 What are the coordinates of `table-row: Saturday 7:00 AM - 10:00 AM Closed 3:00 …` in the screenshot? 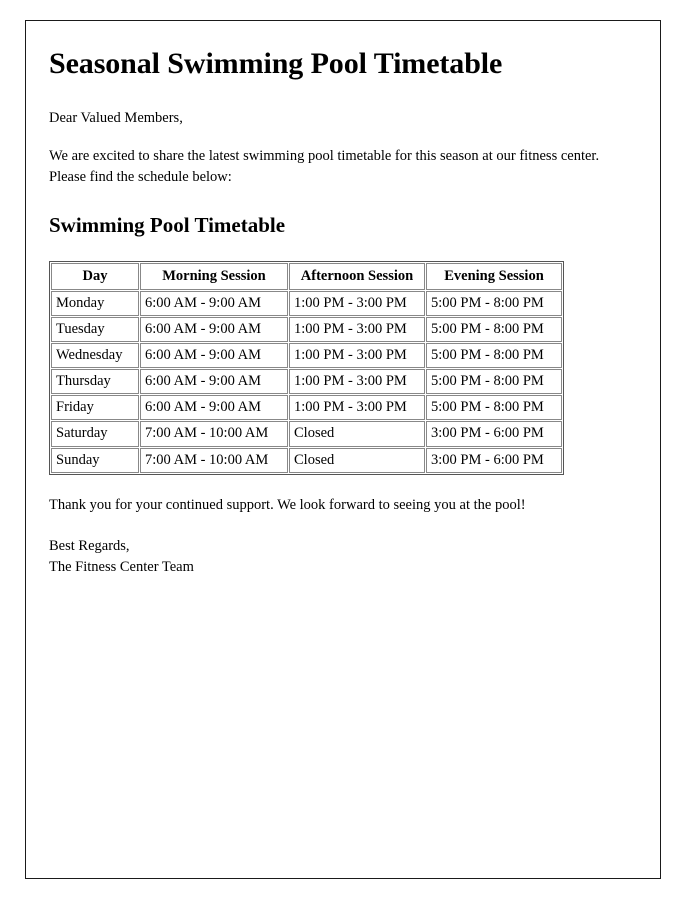 It's located at (306, 434).